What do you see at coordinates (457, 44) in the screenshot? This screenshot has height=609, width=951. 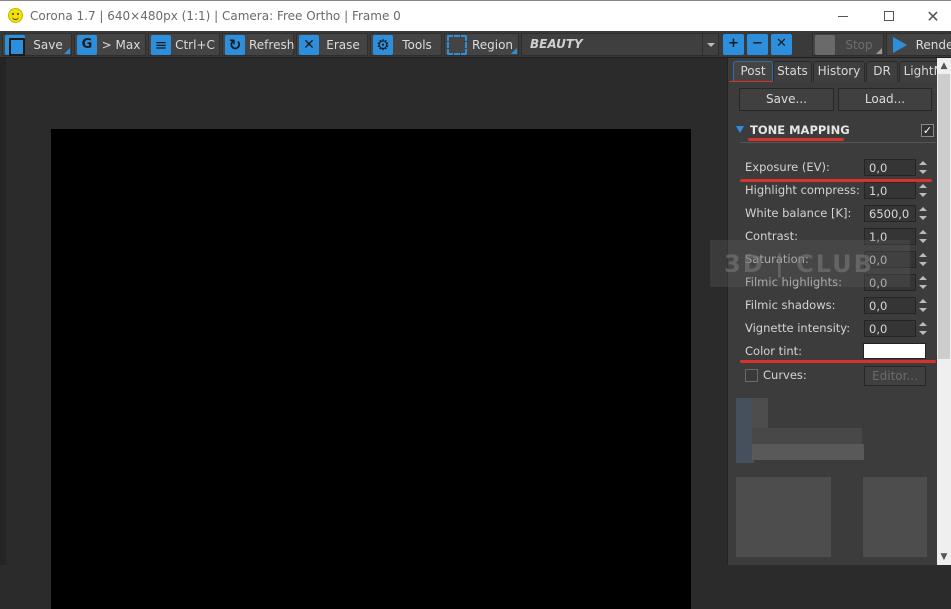 I see `region-icon` at bounding box center [457, 44].